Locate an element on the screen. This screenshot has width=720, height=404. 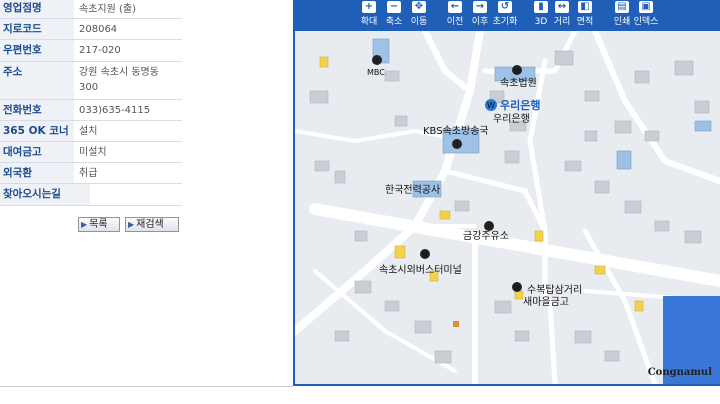
info-row-foreign-exchange: 외국환 취급 is located at coordinates (91, 173).